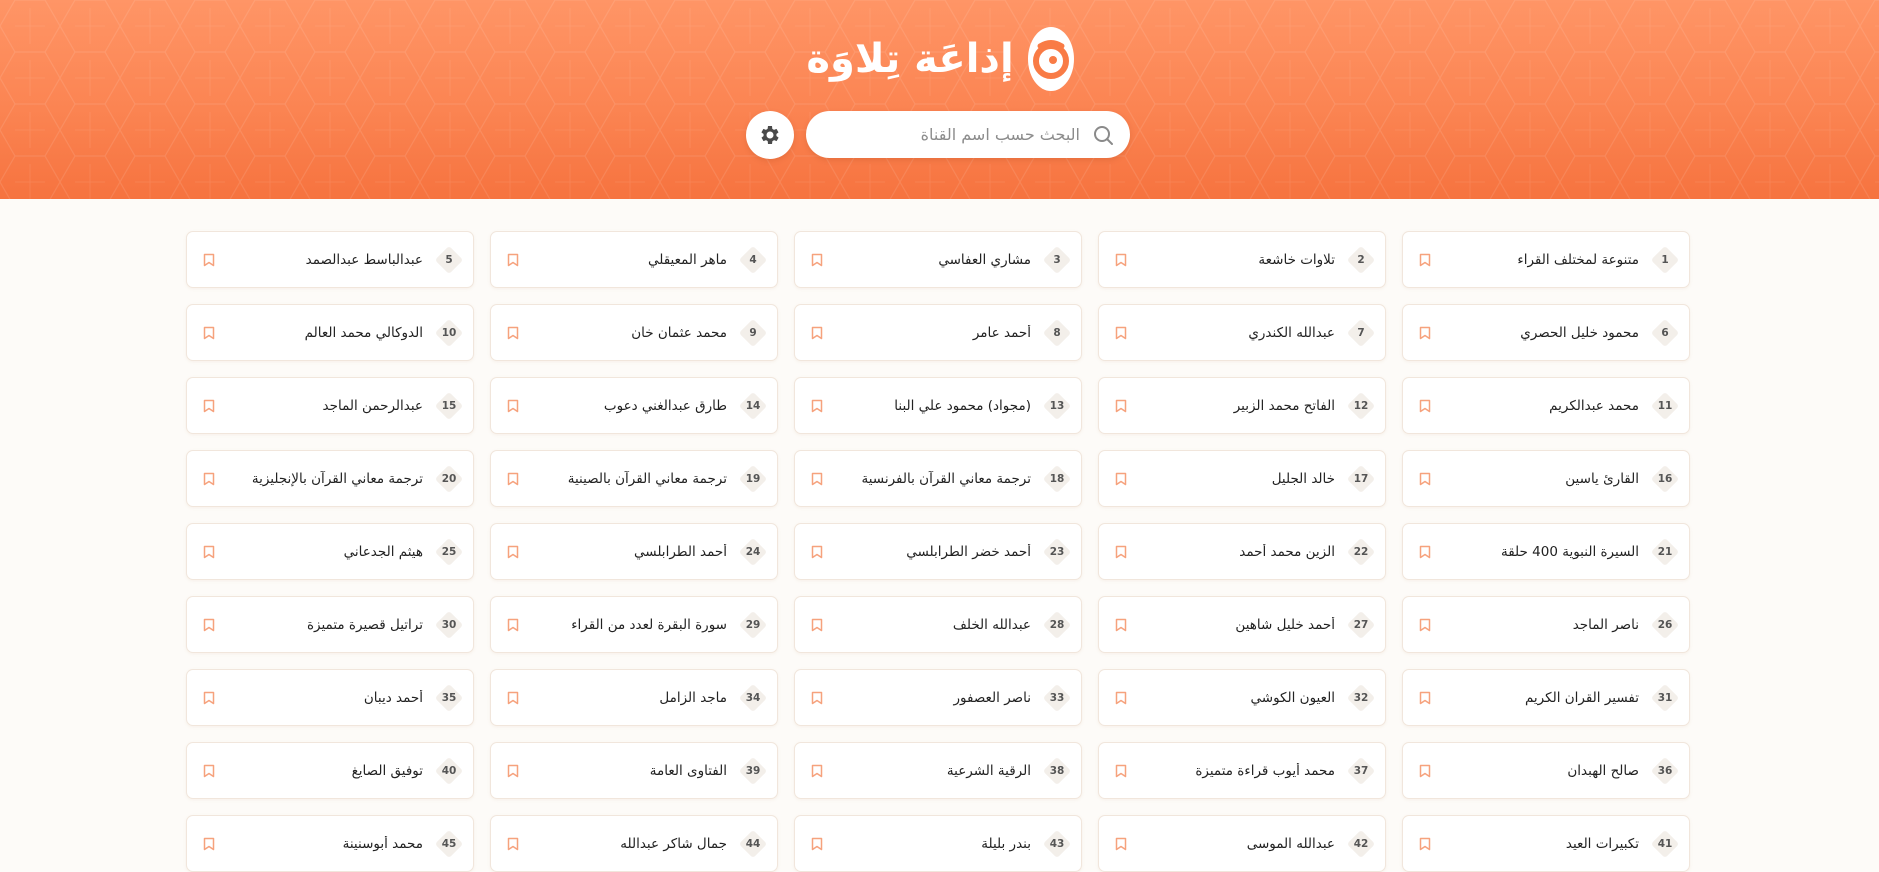 This screenshot has width=1879, height=872. What do you see at coordinates (330, 770) in the screenshot?
I see `channel-card: 40 توفيق الصايغ` at bounding box center [330, 770].